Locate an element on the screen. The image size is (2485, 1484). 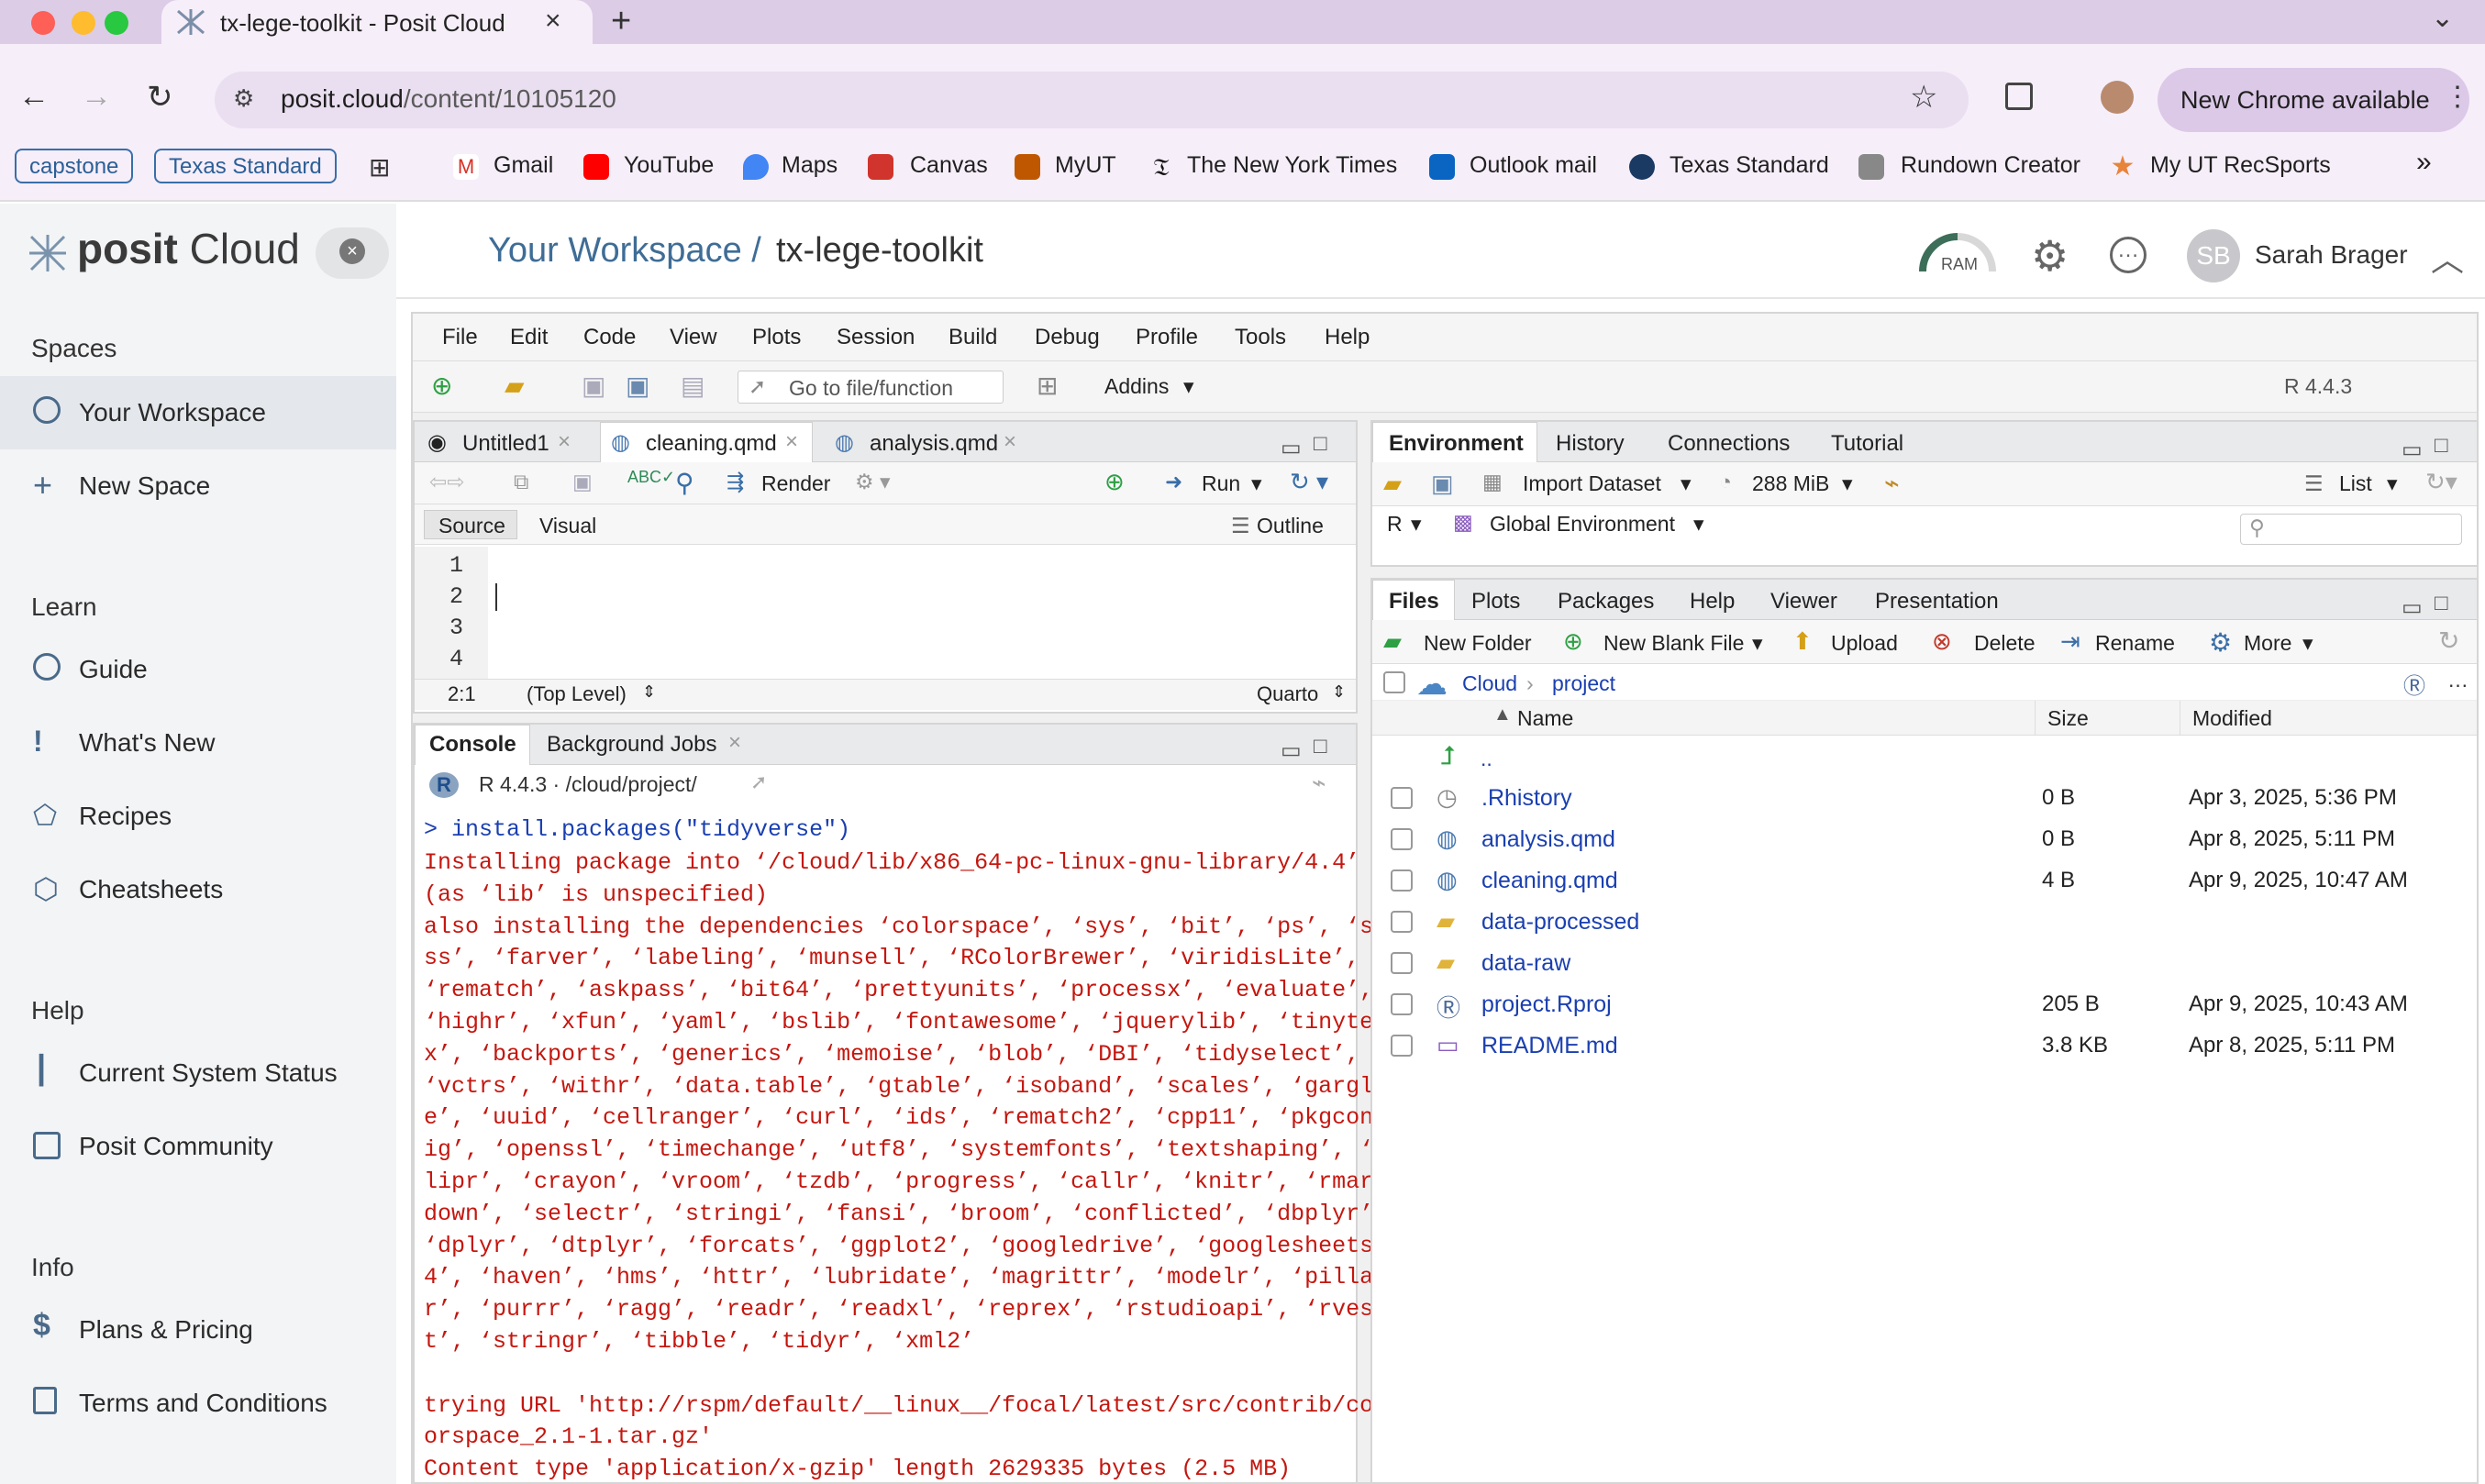
editor-save-icon: ▣ is located at coordinates (582, 482).